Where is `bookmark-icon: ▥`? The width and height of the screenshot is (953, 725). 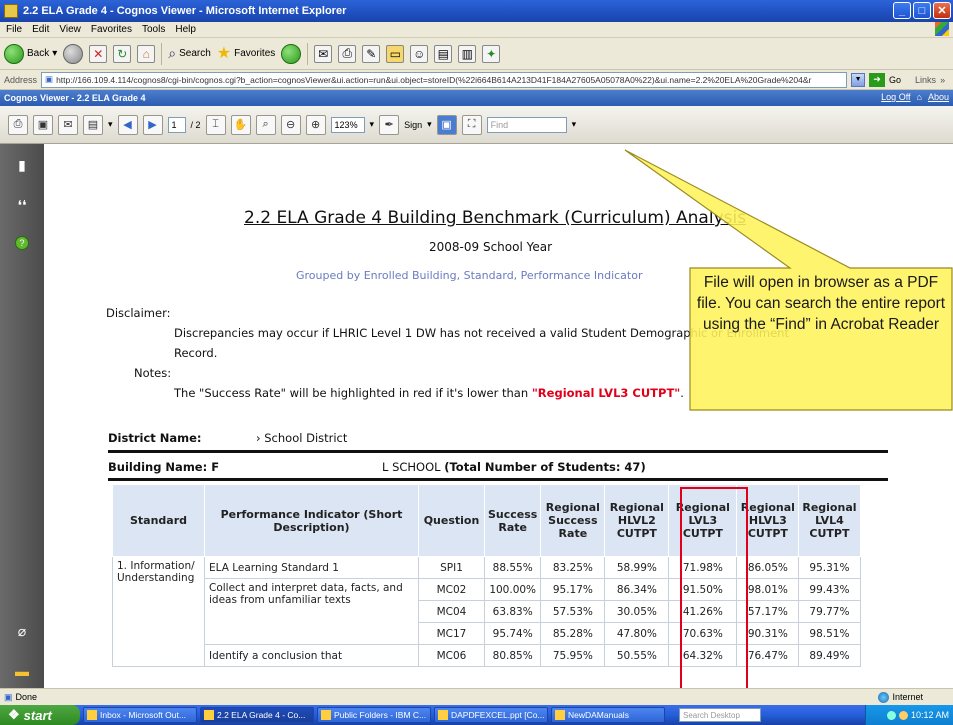
bookmark-icon: ▥ is located at coordinates (467, 53).